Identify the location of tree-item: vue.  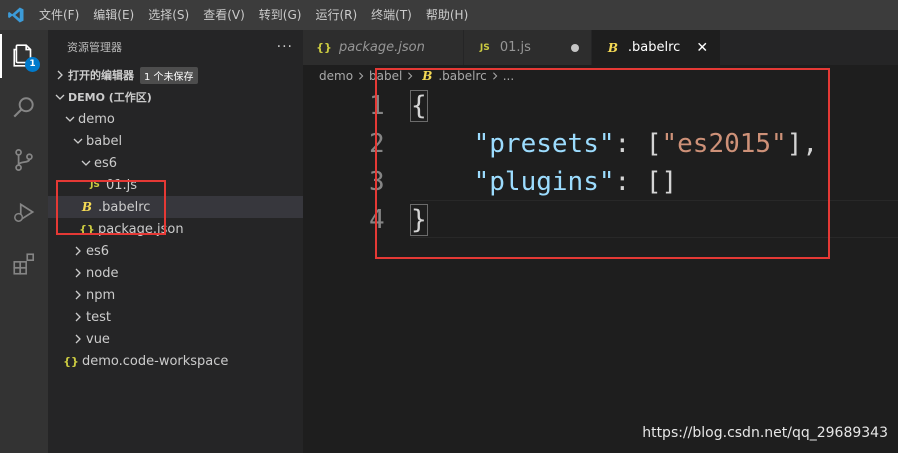
(175, 339).